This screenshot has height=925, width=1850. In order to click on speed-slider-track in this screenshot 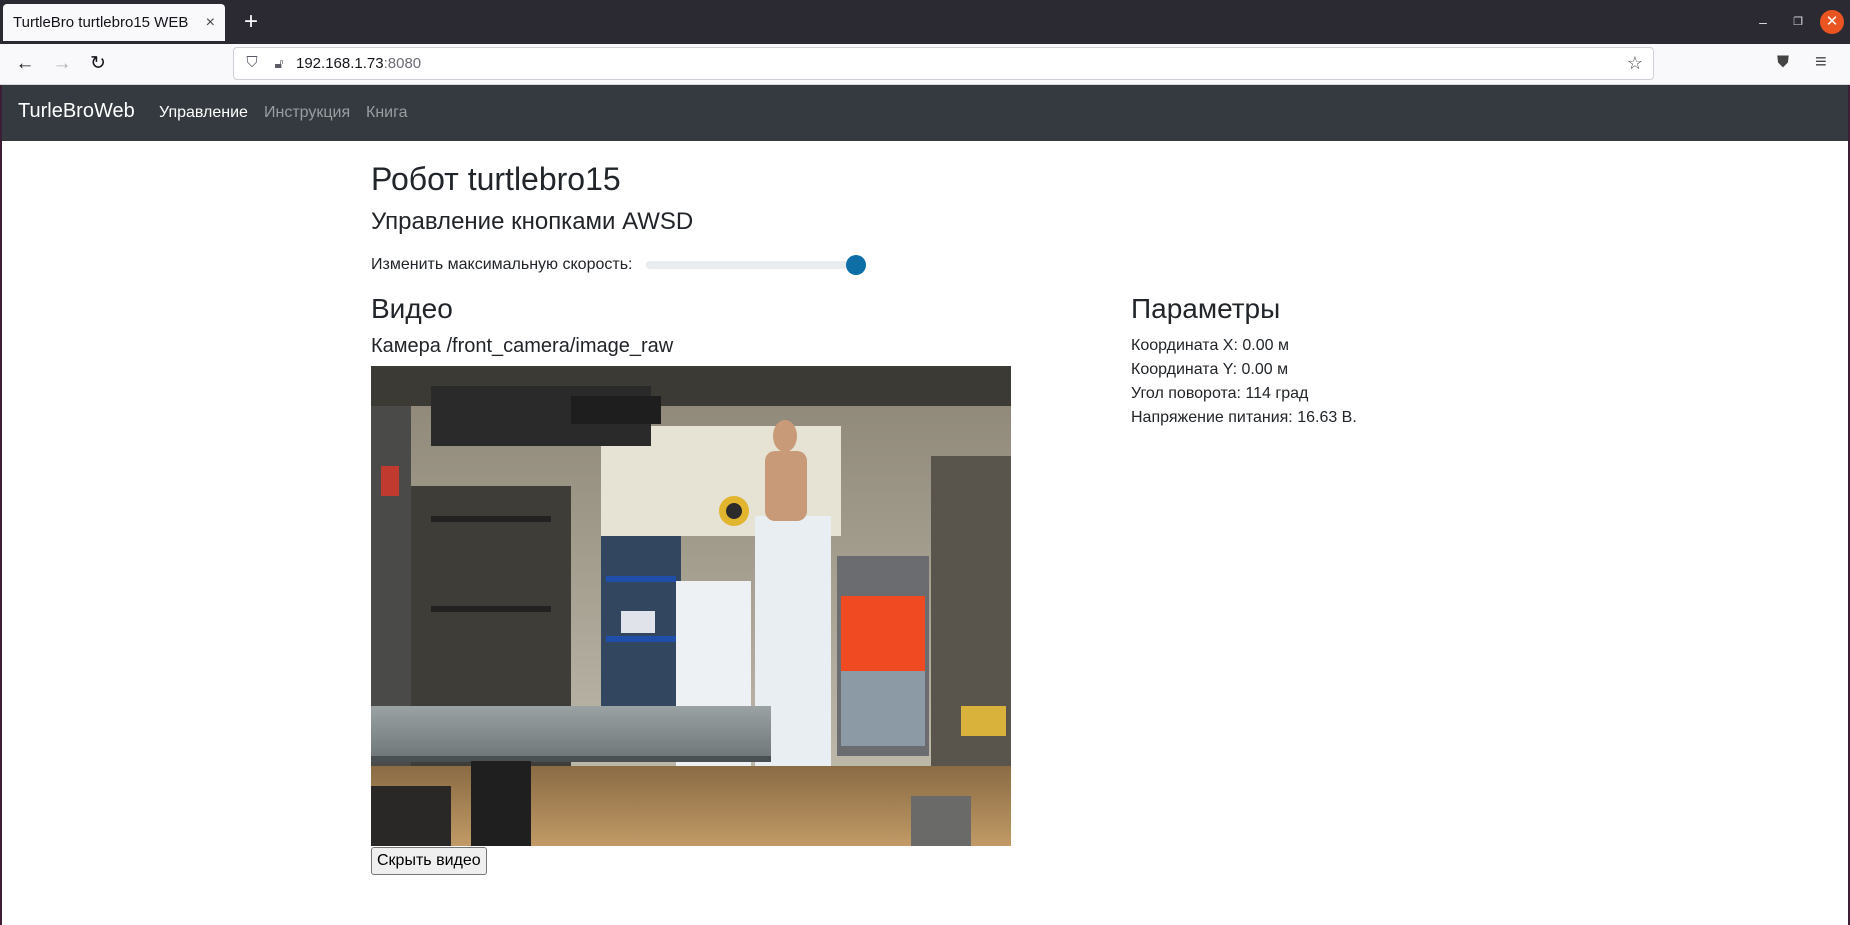, I will do `click(751, 265)`.